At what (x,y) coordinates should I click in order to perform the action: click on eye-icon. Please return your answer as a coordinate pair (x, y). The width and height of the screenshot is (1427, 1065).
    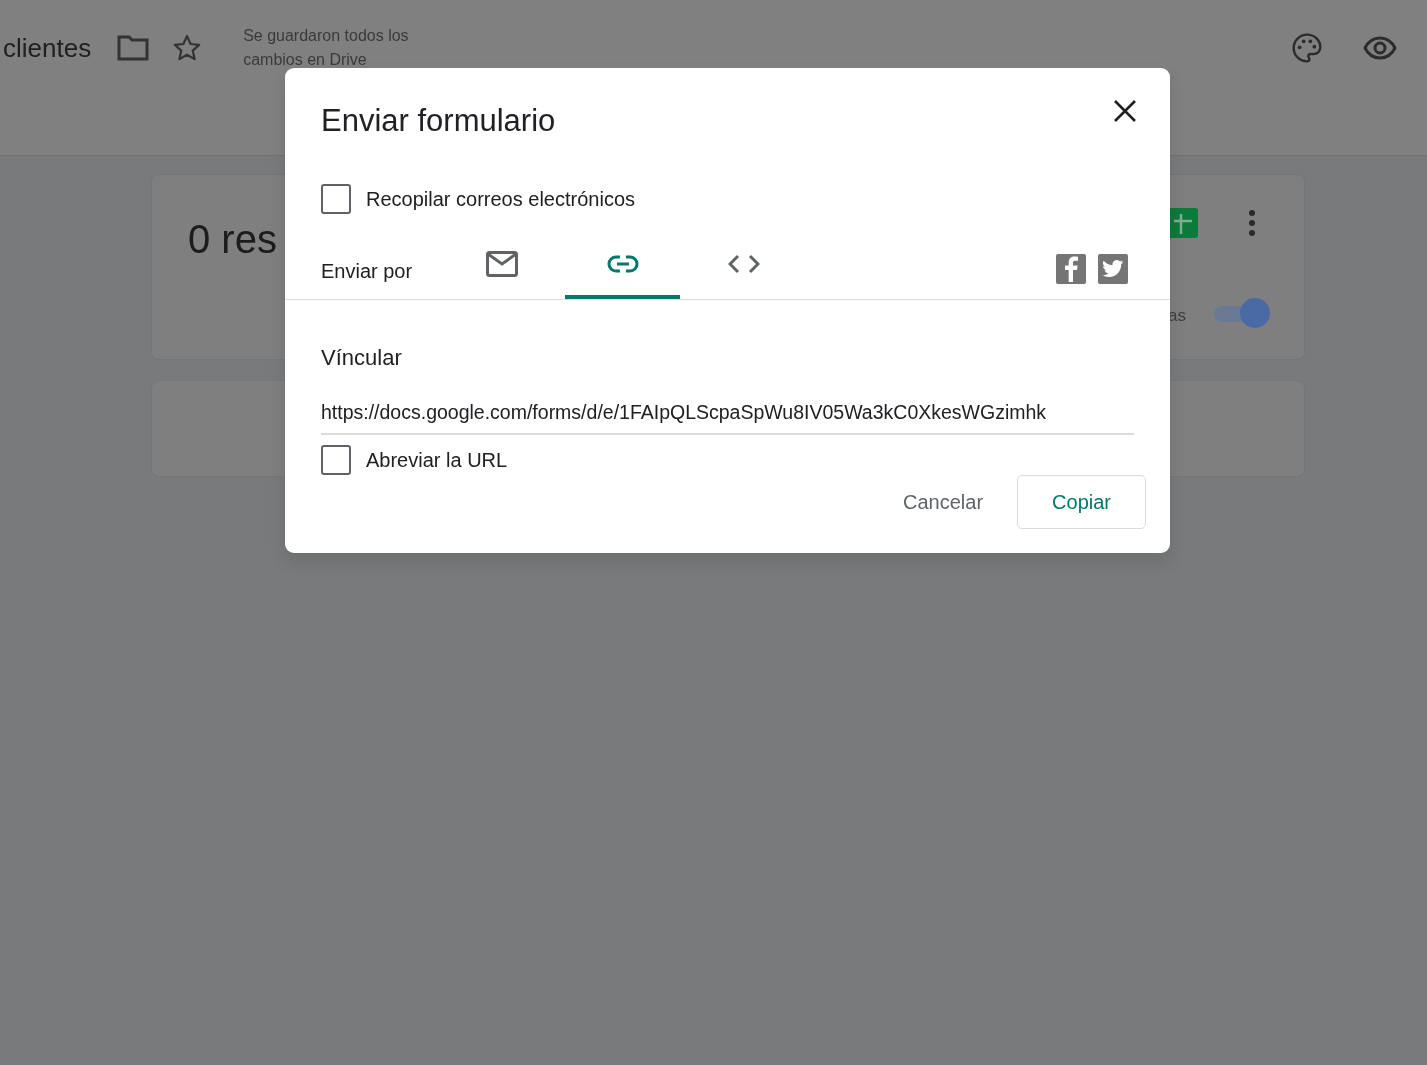
    Looking at the image, I should click on (1380, 48).